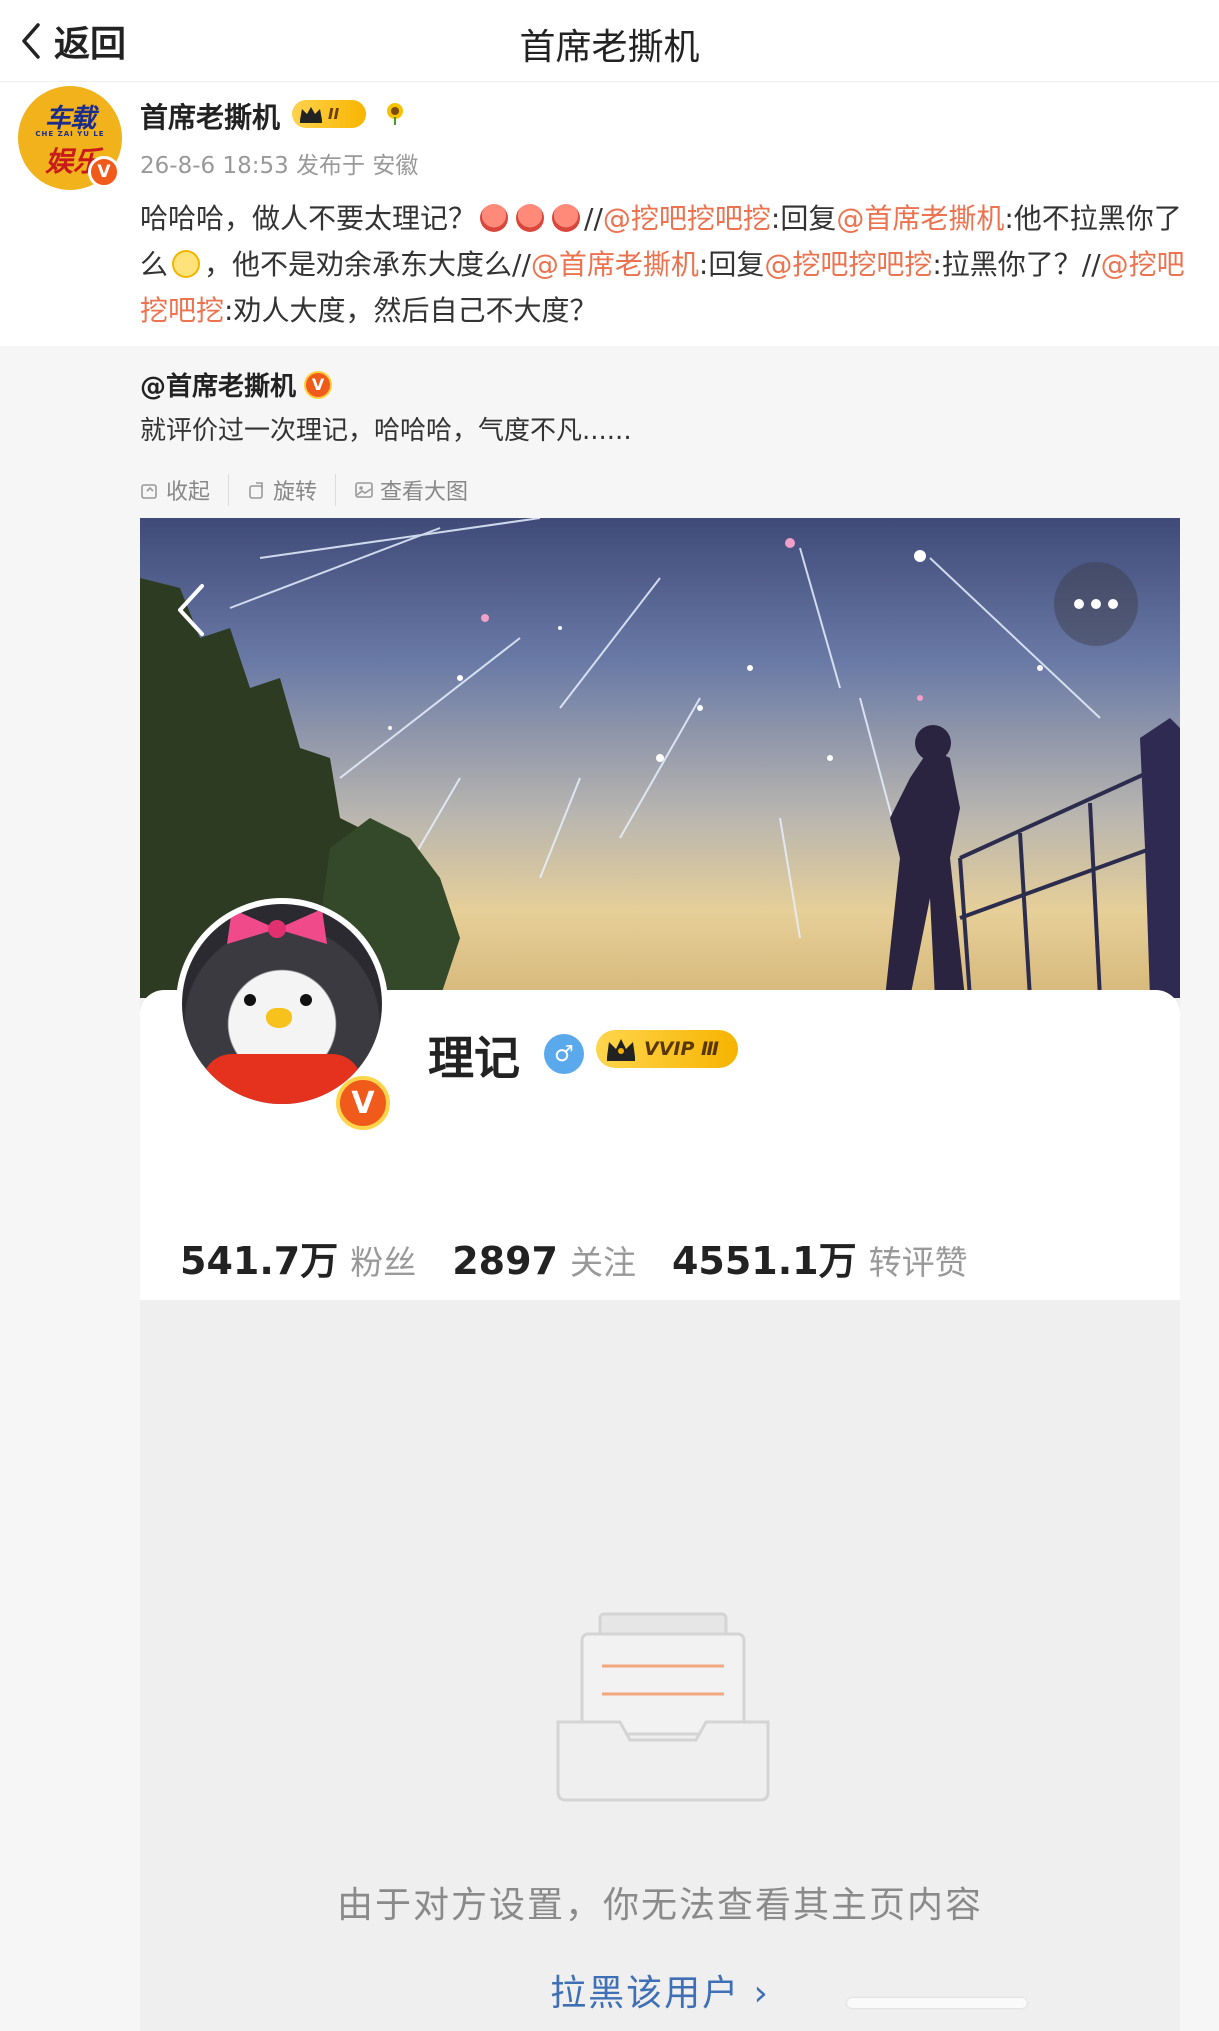 Image resolution: width=1219 pixels, height=2031 pixels. What do you see at coordinates (149, 491) in the screenshot?
I see `collapse-icon` at bounding box center [149, 491].